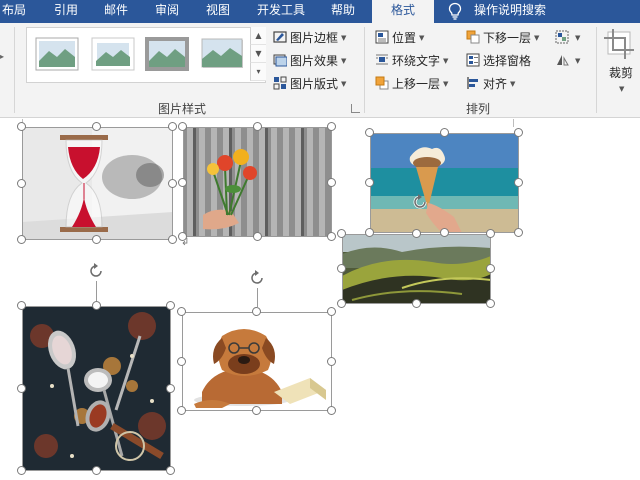  I want to click on picture-layout-button: 图片版式 ▼, so click(309, 84).